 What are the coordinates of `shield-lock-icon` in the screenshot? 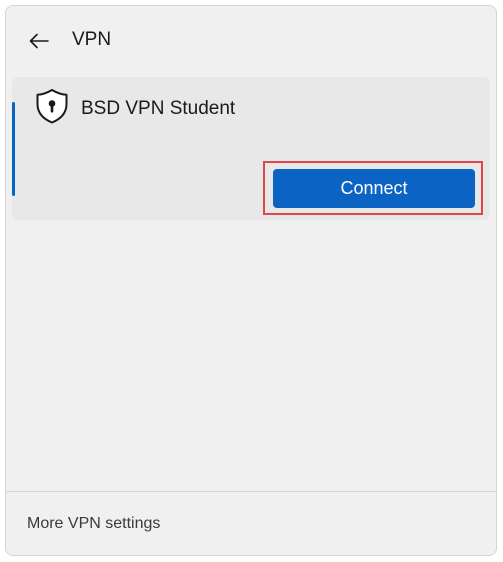 It's located at (52, 106).